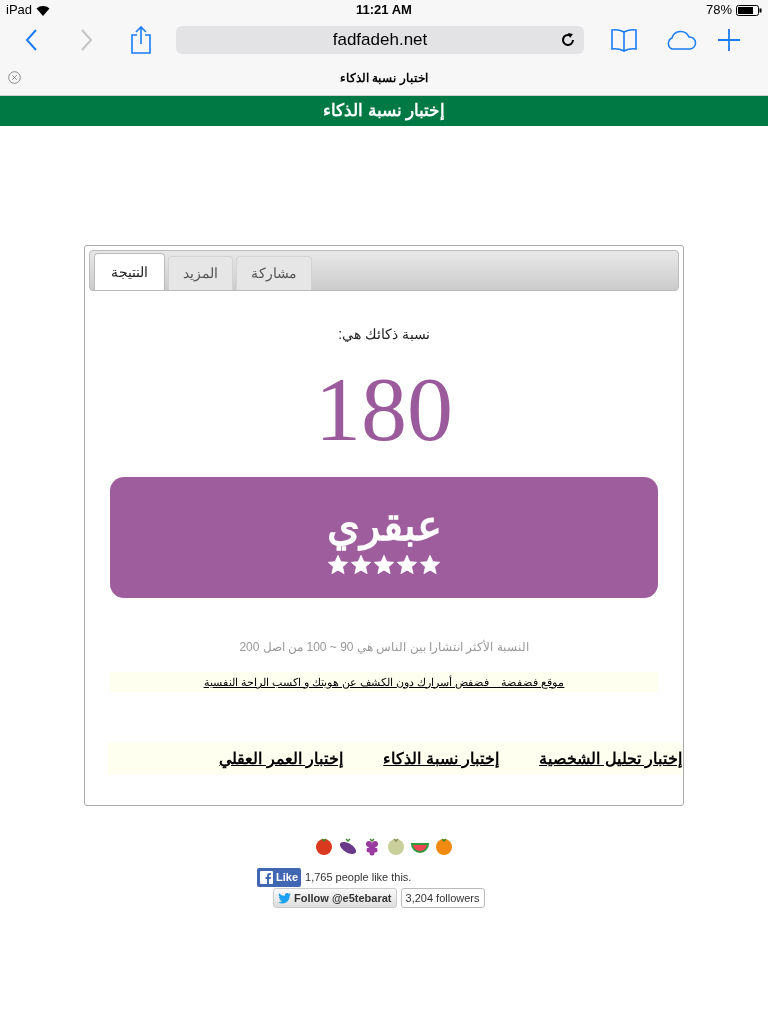  I want to click on score-value: 180, so click(384, 409).